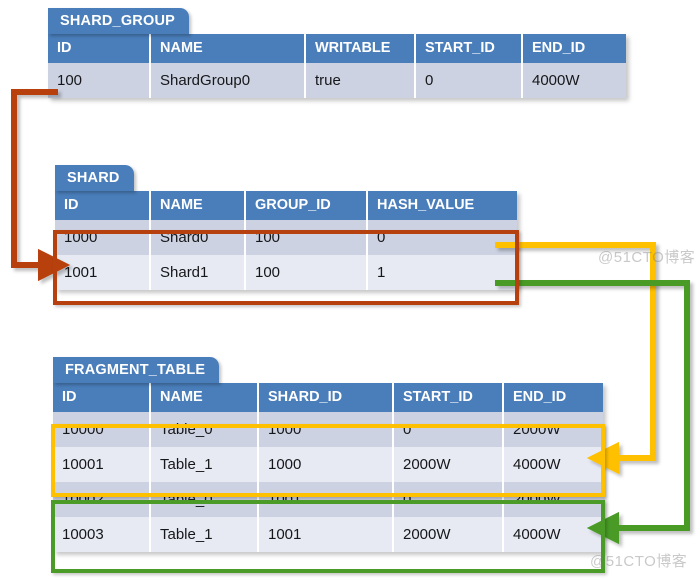 Image resolution: width=700 pixels, height=581 pixels. I want to click on table-row: 1001 Shard1 100 1, so click(286, 272).